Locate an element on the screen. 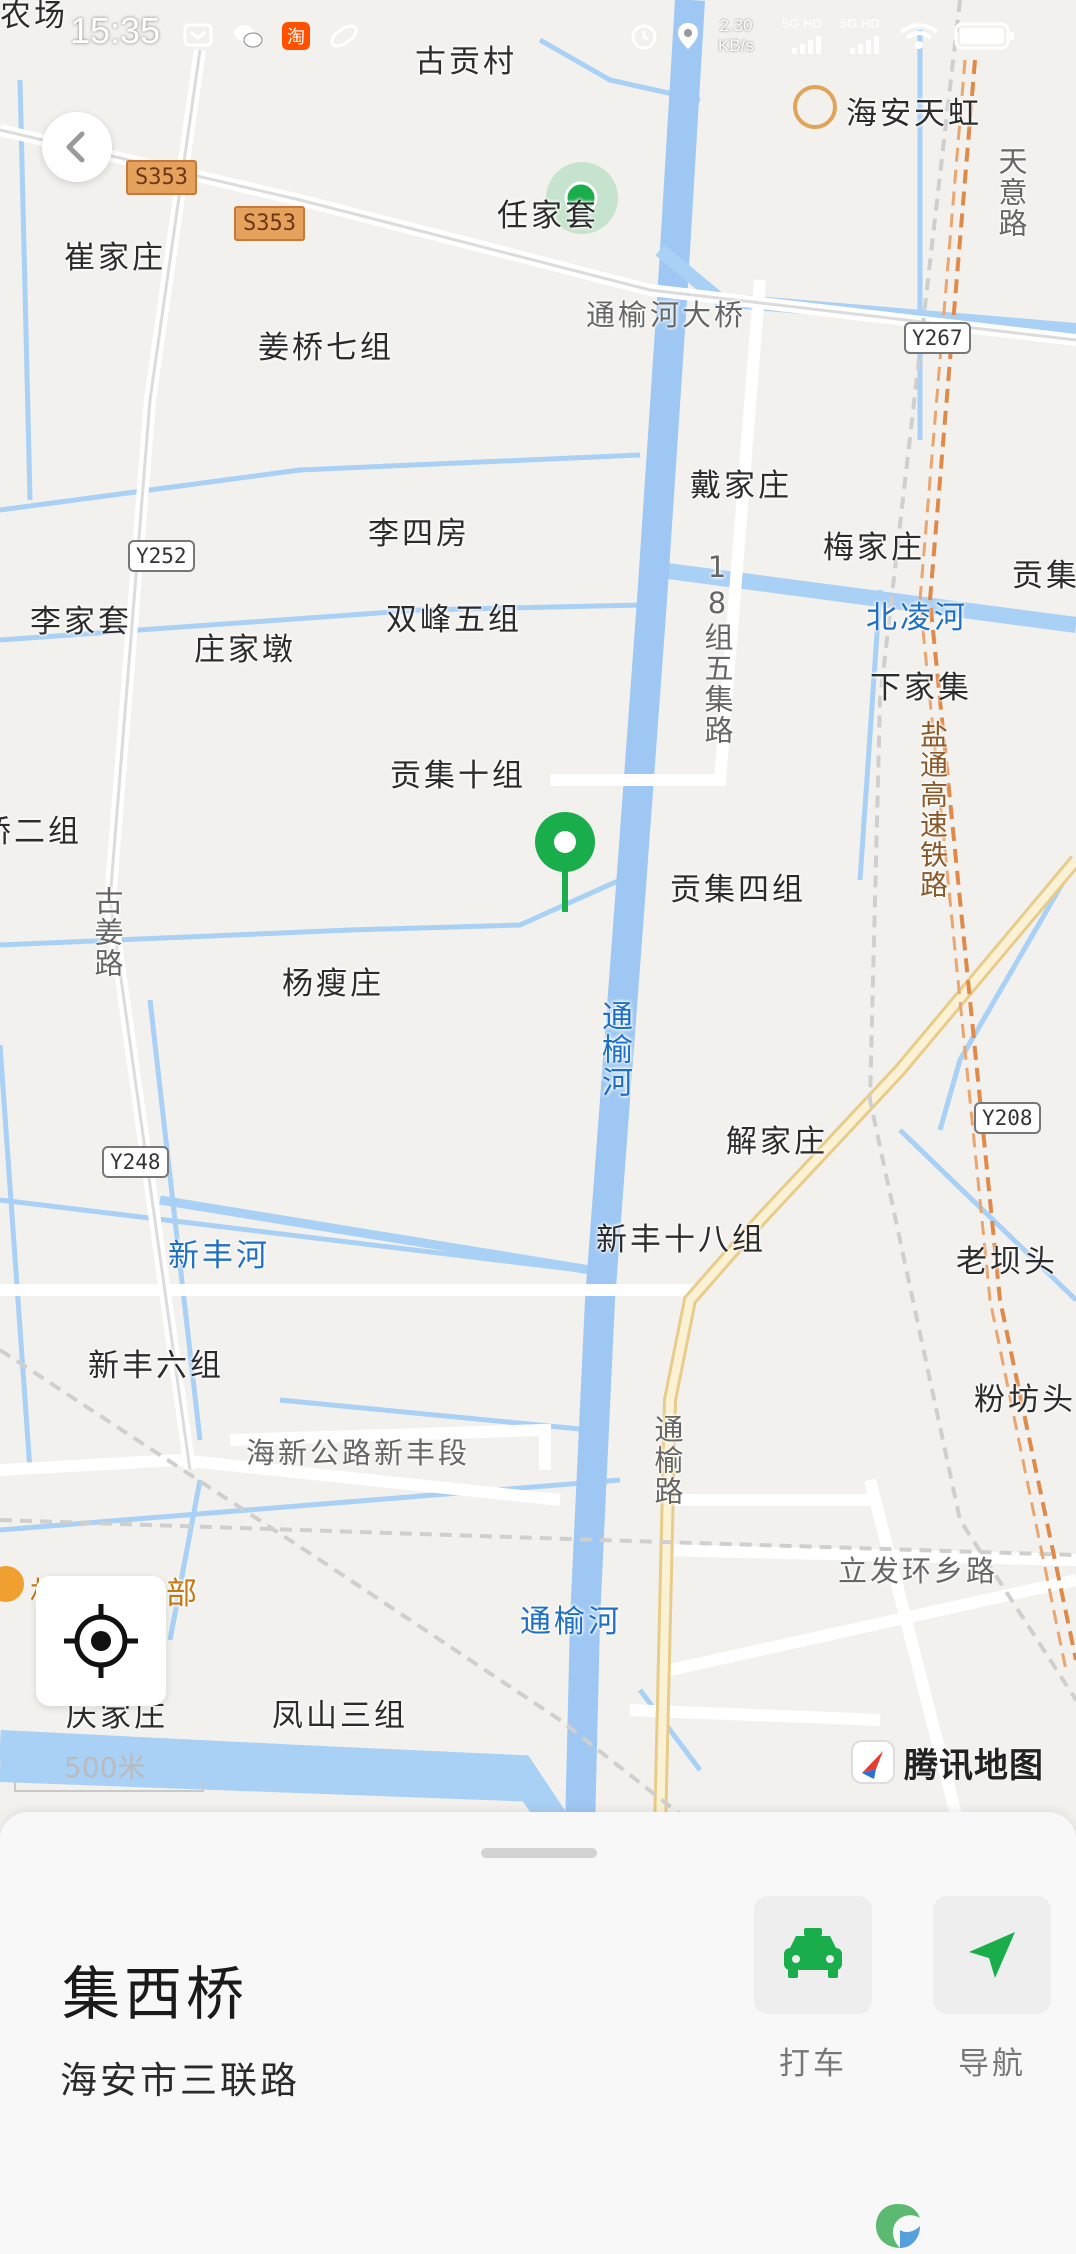 The image size is (1076, 2254). map-label: 新丰六组 is located at coordinates (156, 1366).